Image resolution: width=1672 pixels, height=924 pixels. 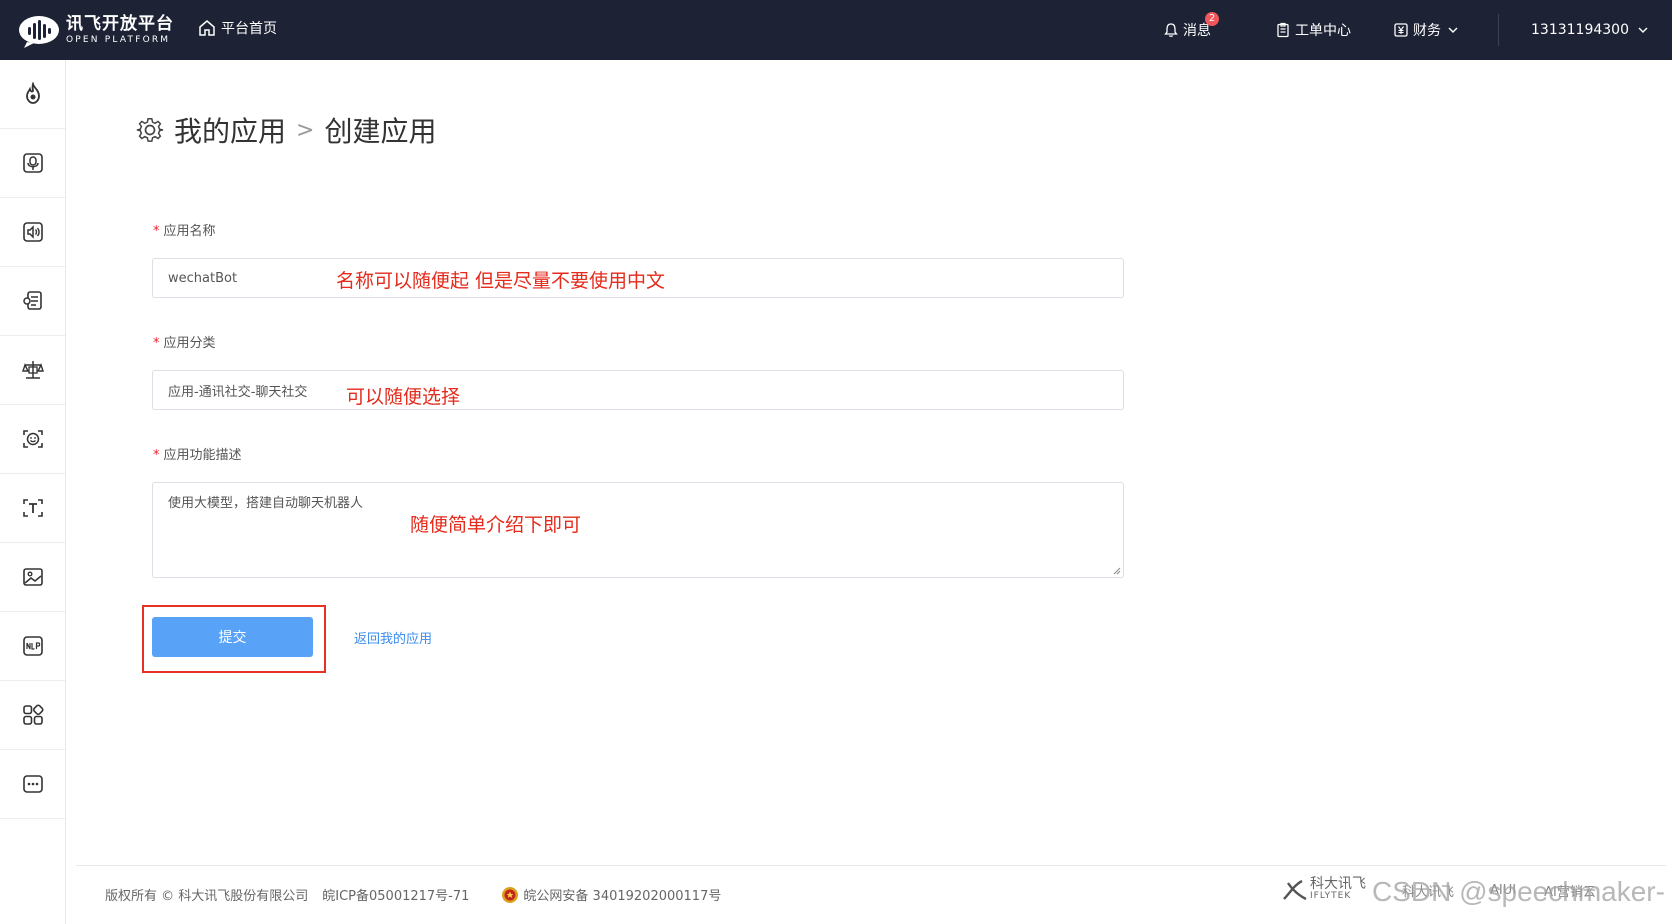 I want to click on footer-icp-link: 皖ICP备05001217号-71, so click(x=395, y=894).